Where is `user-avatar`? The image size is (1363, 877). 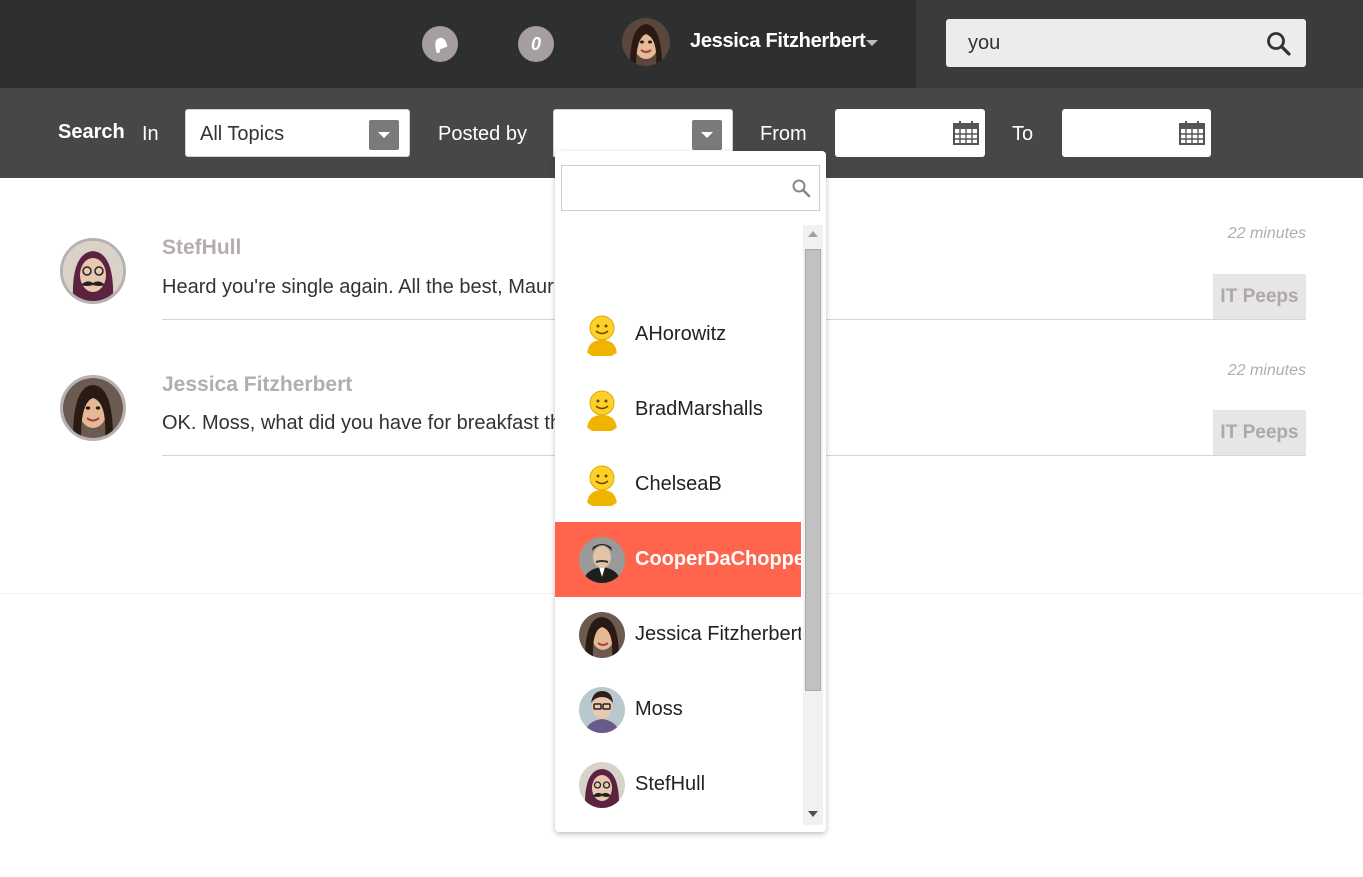 user-avatar is located at coordinates (646, 42).